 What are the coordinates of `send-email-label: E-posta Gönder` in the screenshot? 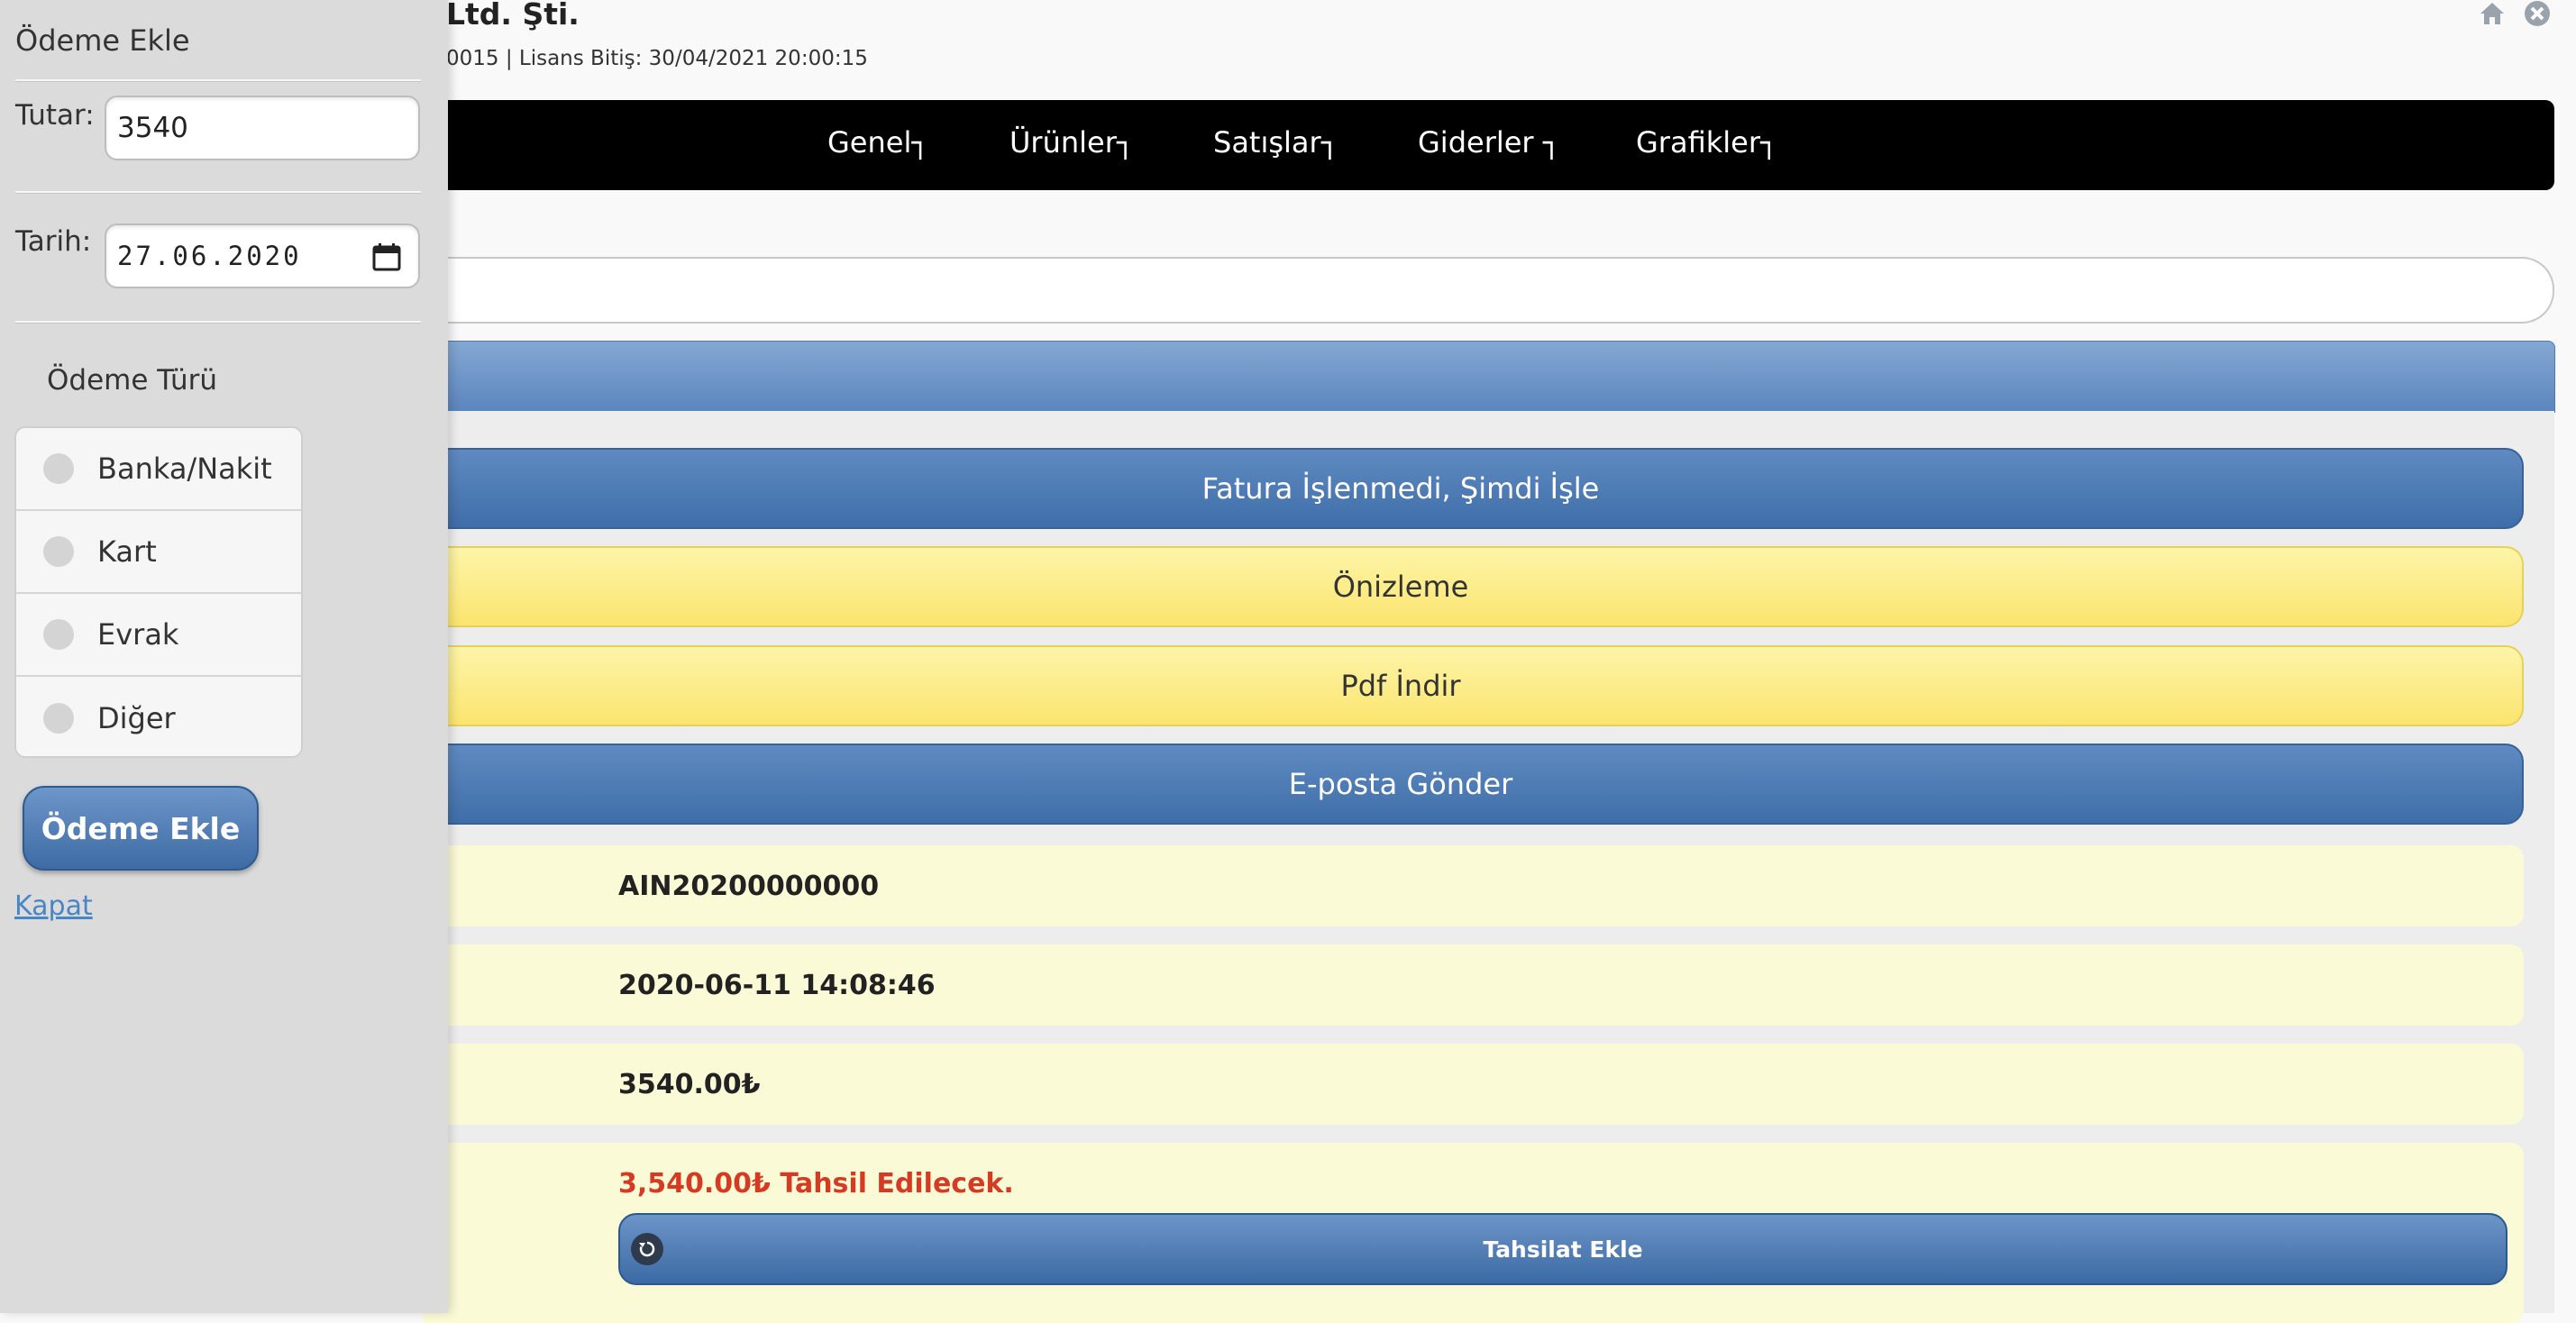 It's located at (1400, 784).